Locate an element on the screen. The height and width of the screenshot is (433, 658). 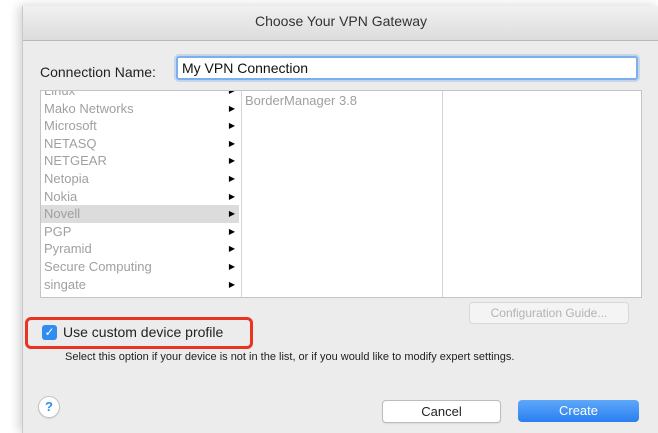
connection-name-label: Connection Name: is located at coordinates (98, 72).